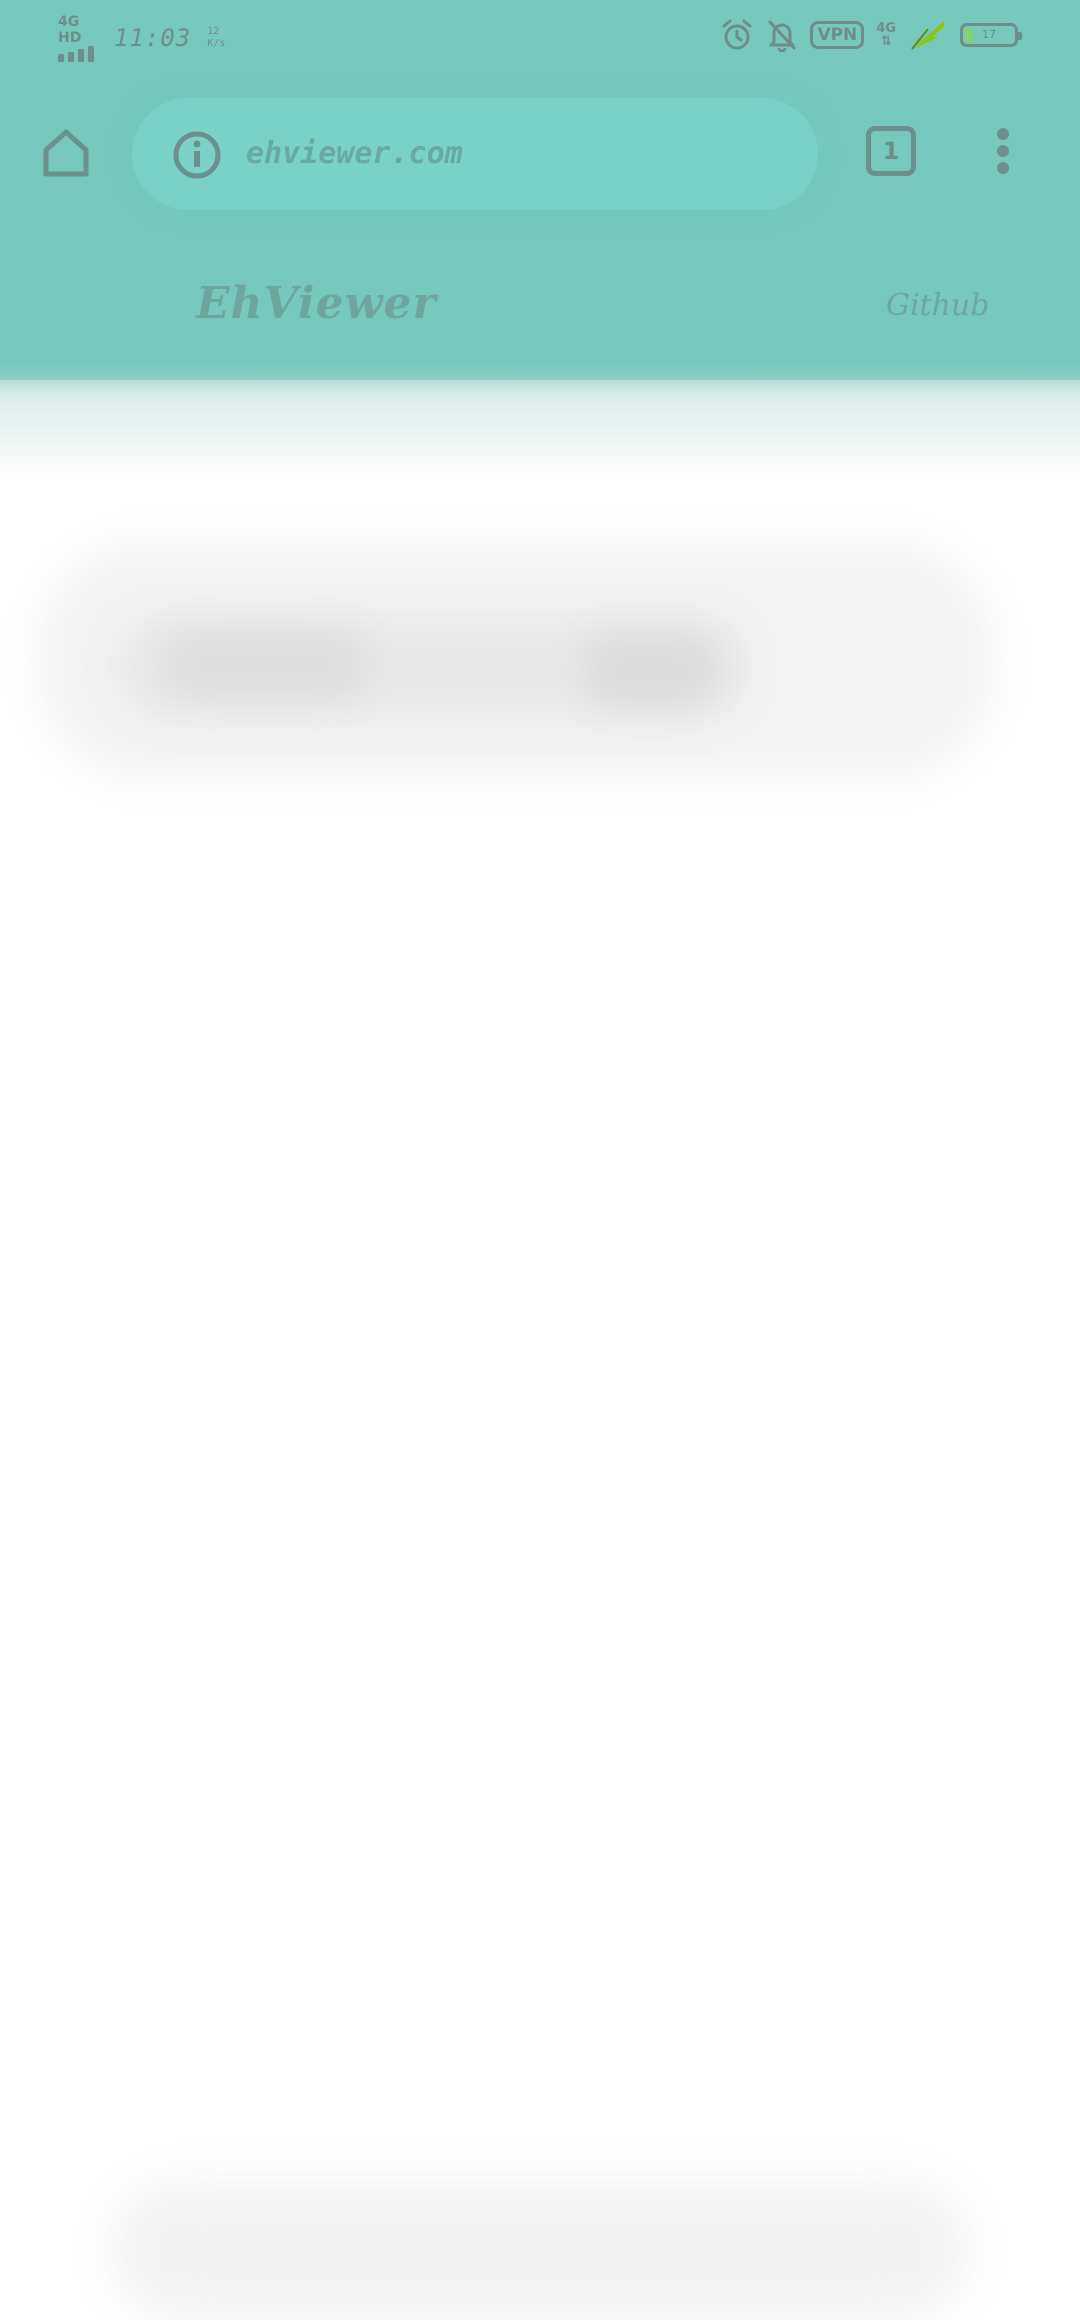  Describe the element at coordinates (886, 41) in the screenshot. I see `data-arrows: ⇅` at that location.